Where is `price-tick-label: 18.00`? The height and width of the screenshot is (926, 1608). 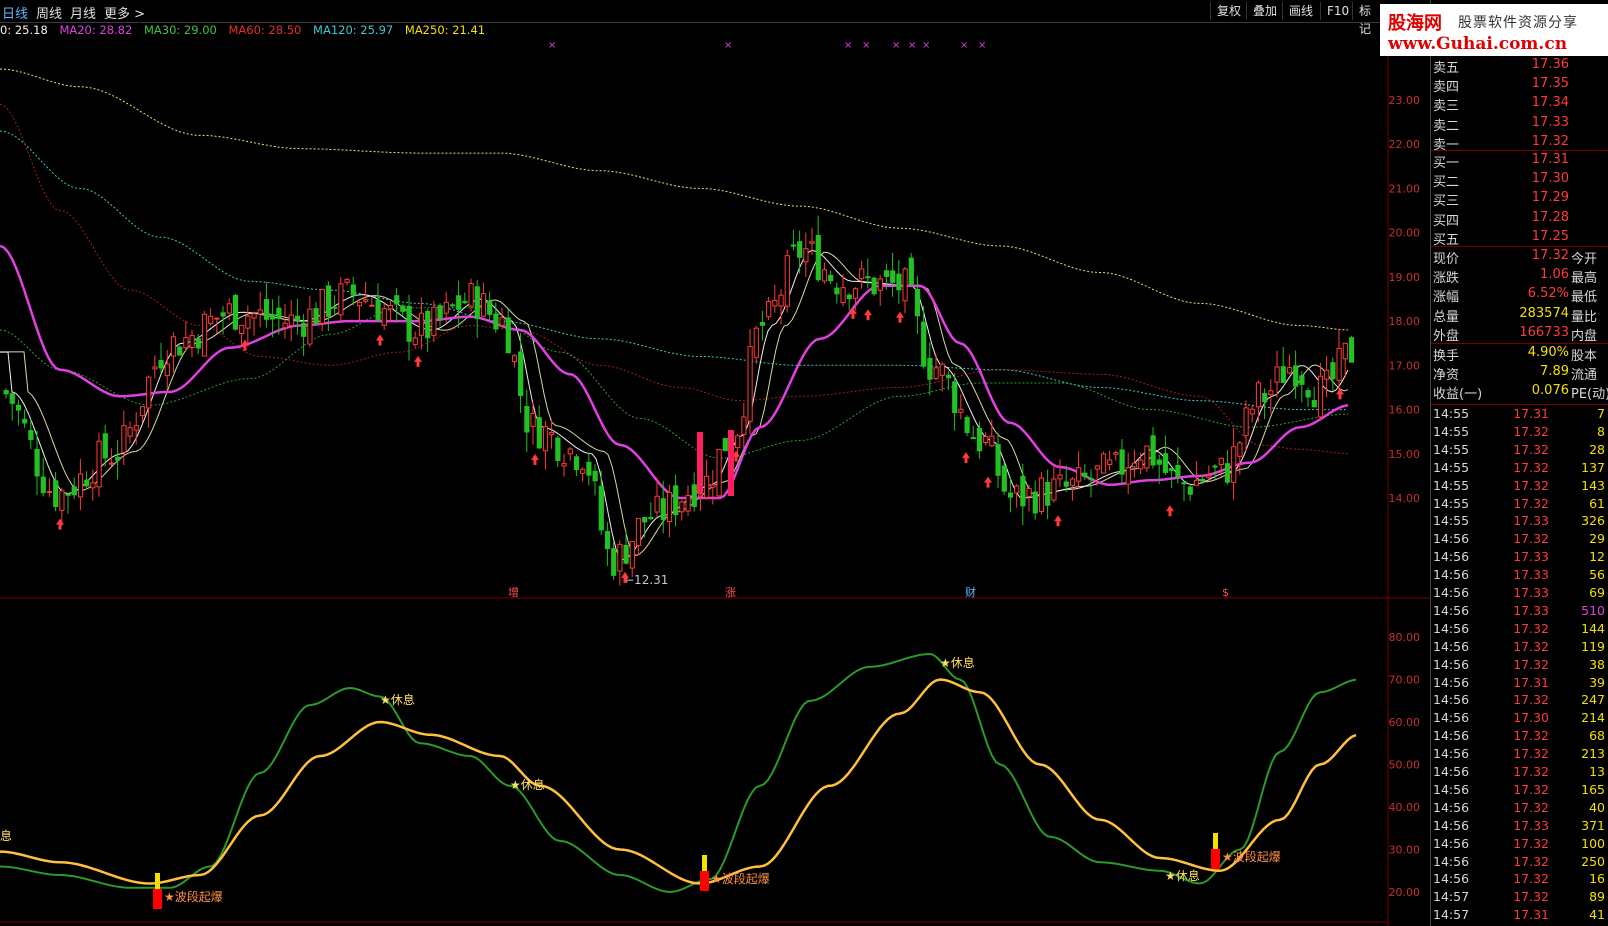
price-tick-label: 18.00 is located at coordinates (1405, 321).